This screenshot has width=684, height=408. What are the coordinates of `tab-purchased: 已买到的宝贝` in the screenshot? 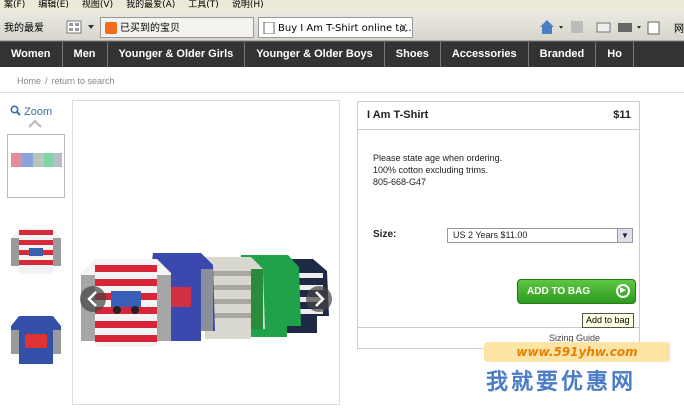 It's located at (177, 27).